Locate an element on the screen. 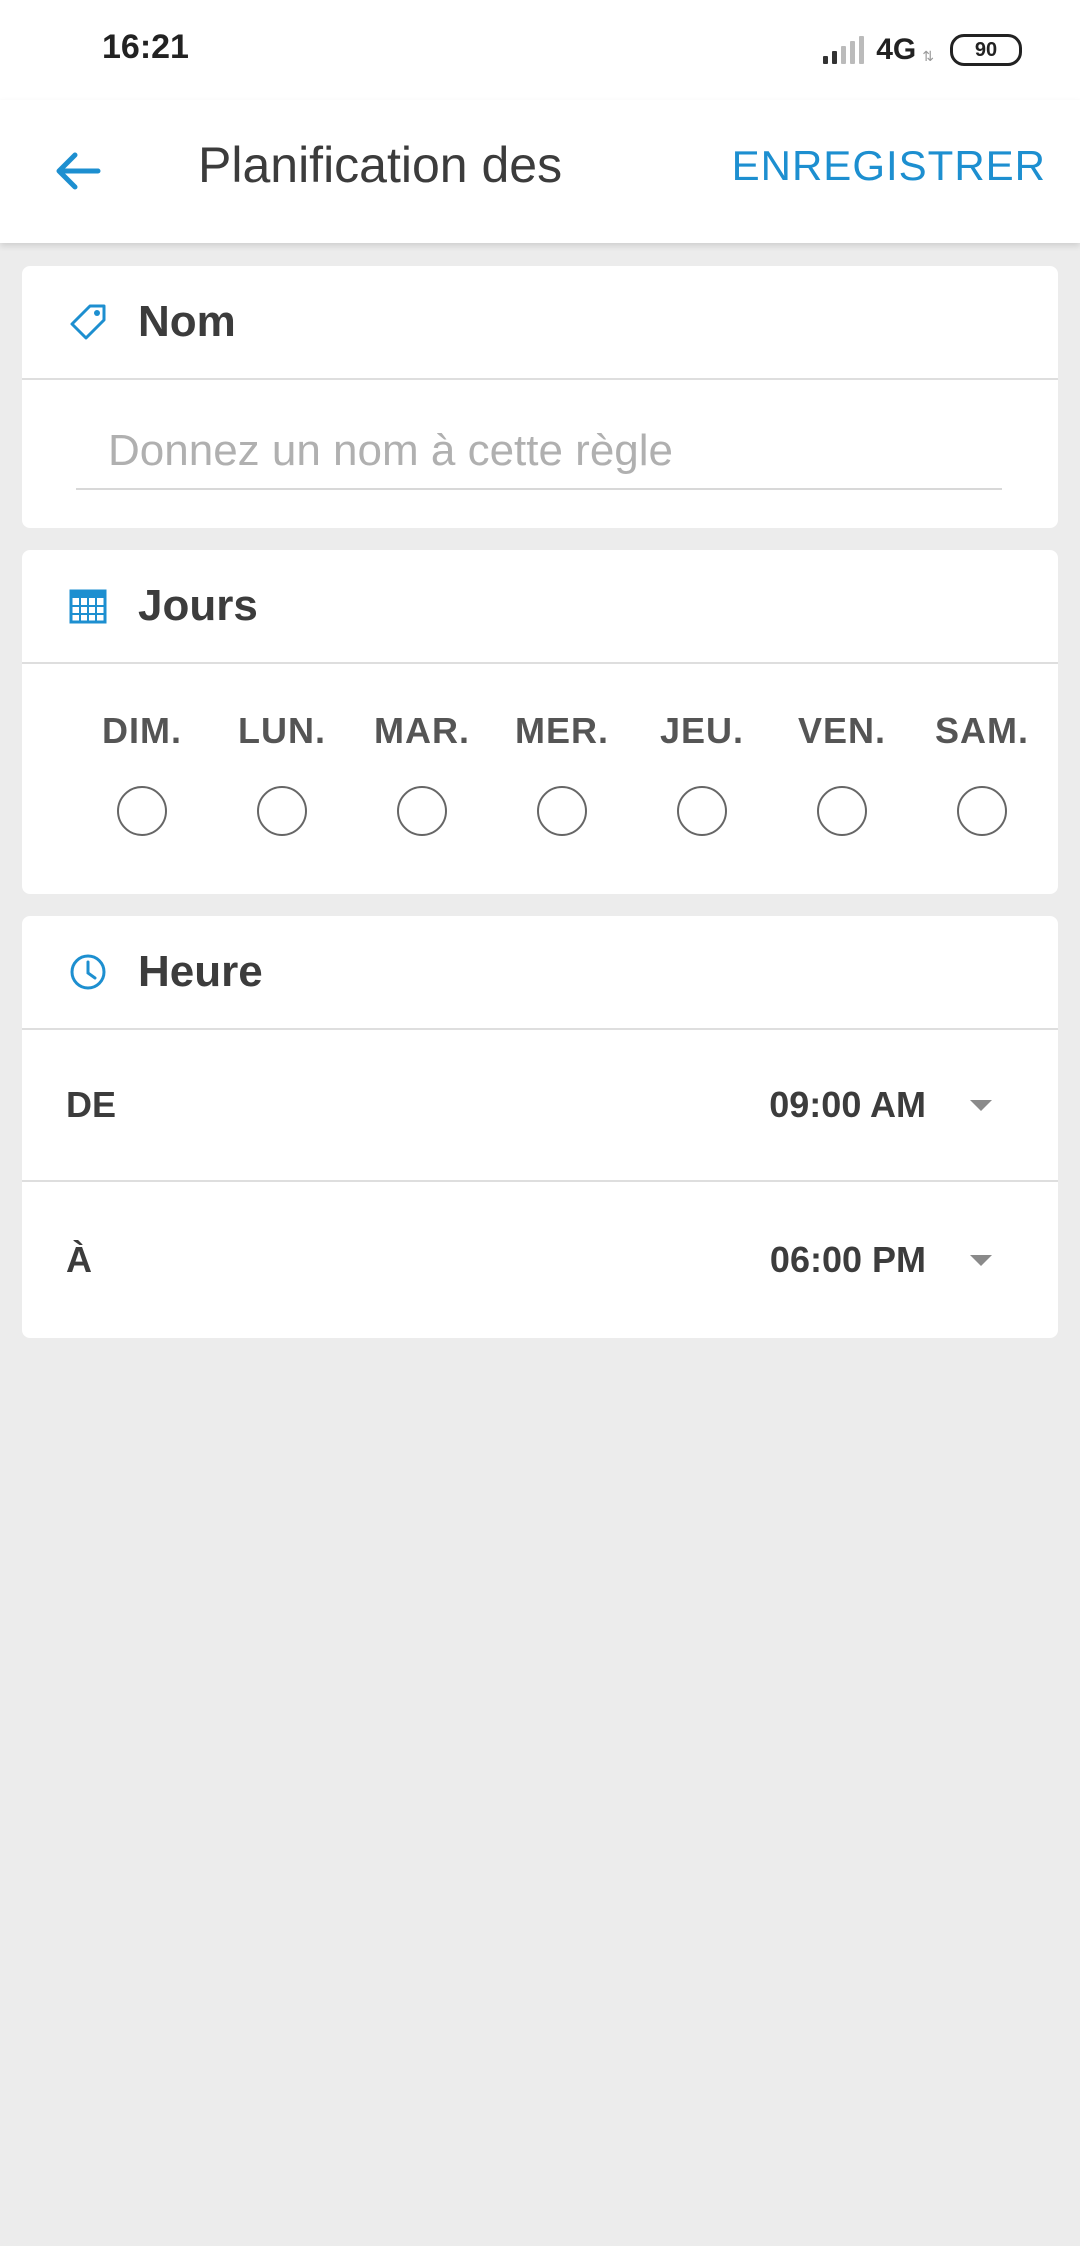 The width and height of the screenshot is (1080, 2246). end-time-value: 06:00 PM is located at coordinates (848, 1260).